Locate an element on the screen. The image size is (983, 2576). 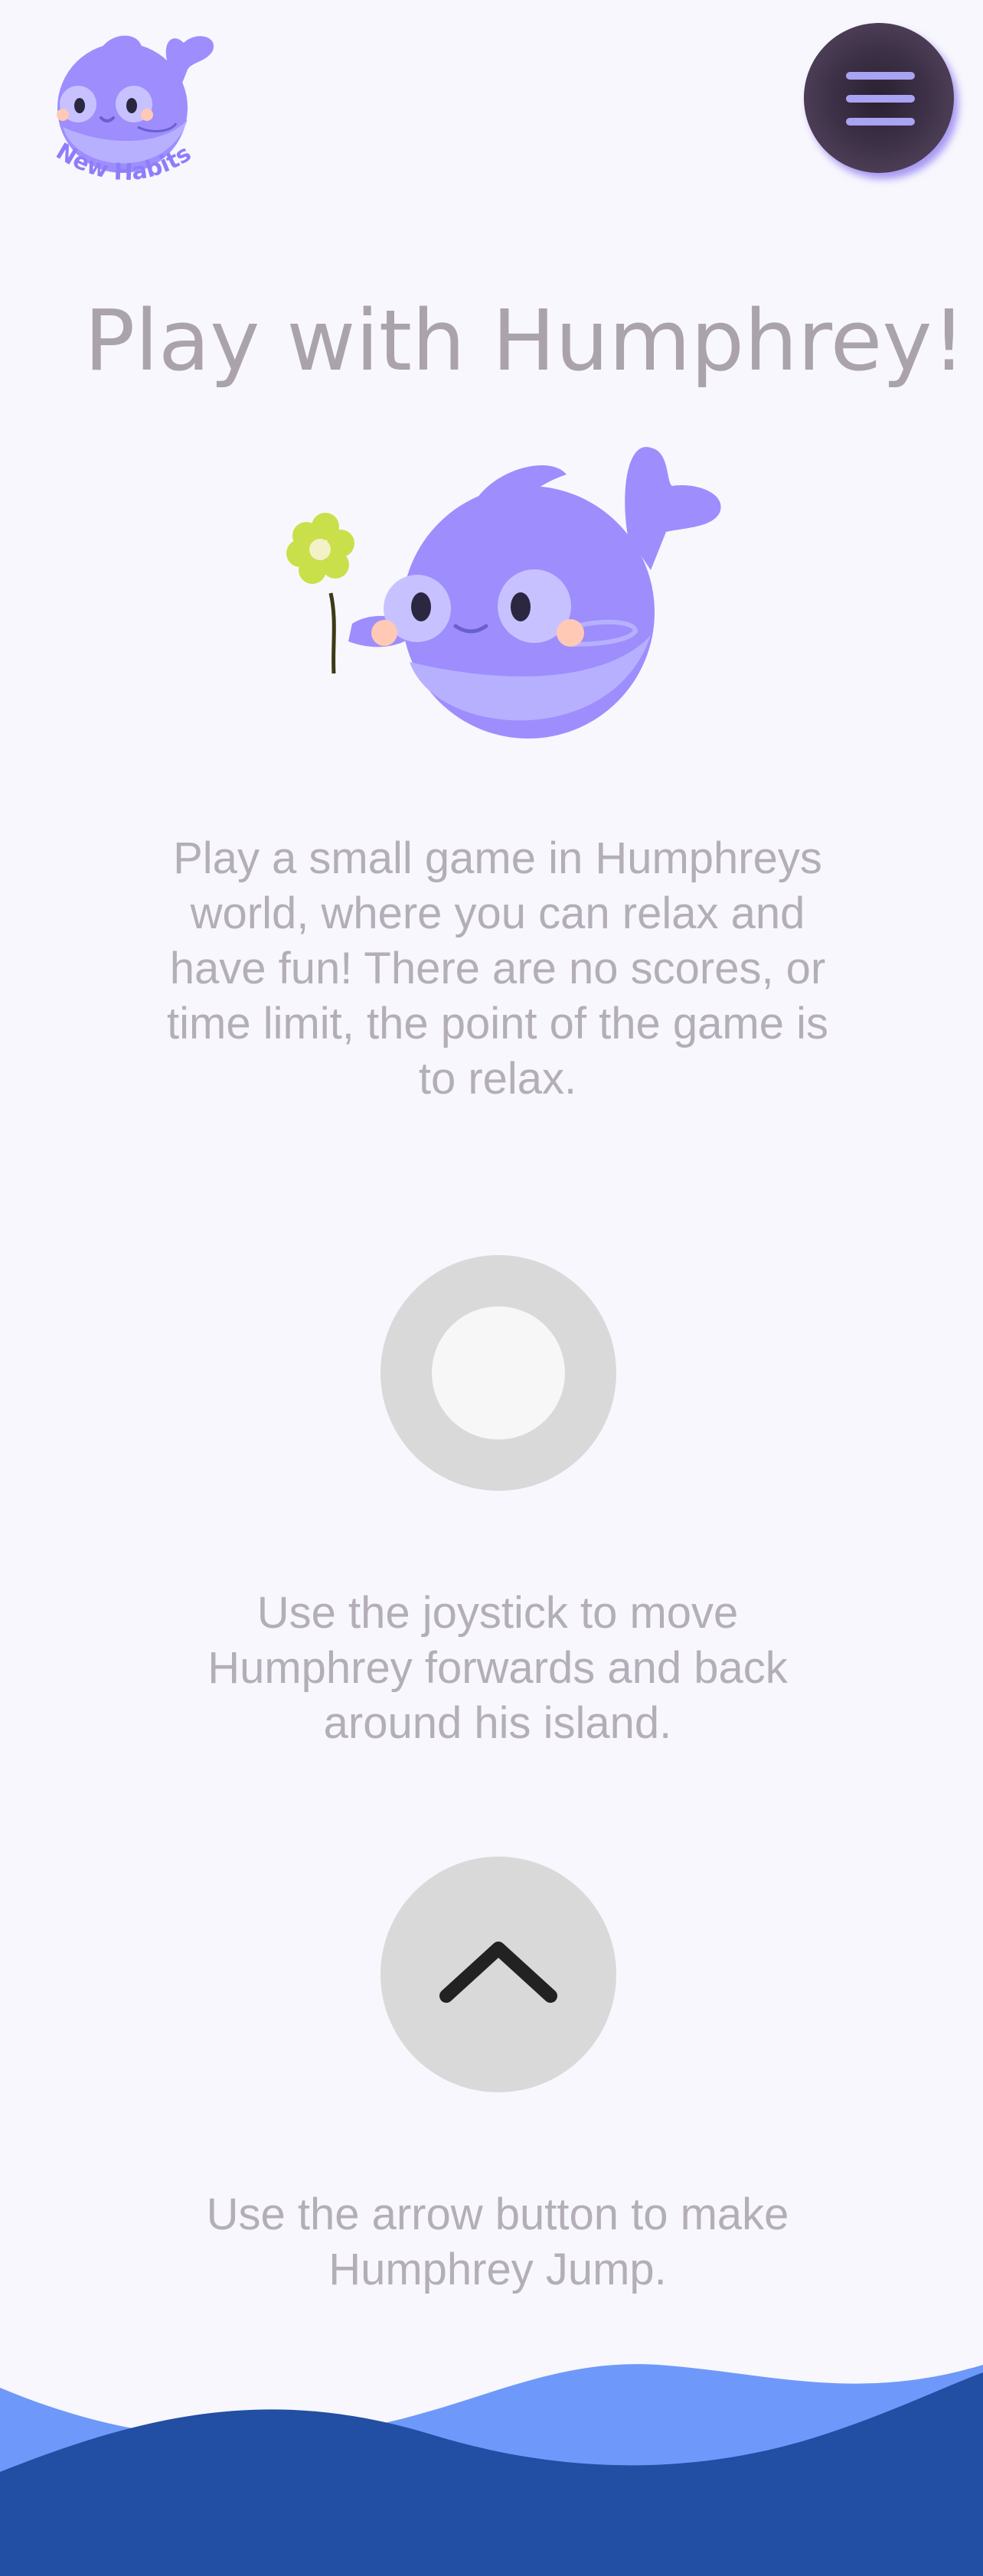
ocean-waves is located at coordinates (491, 2470).